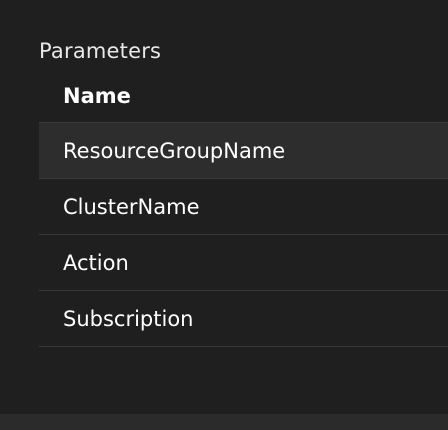 The image size is (448, 430). I want to click on table-row-clustername: ClusterName, so click(243, 207).